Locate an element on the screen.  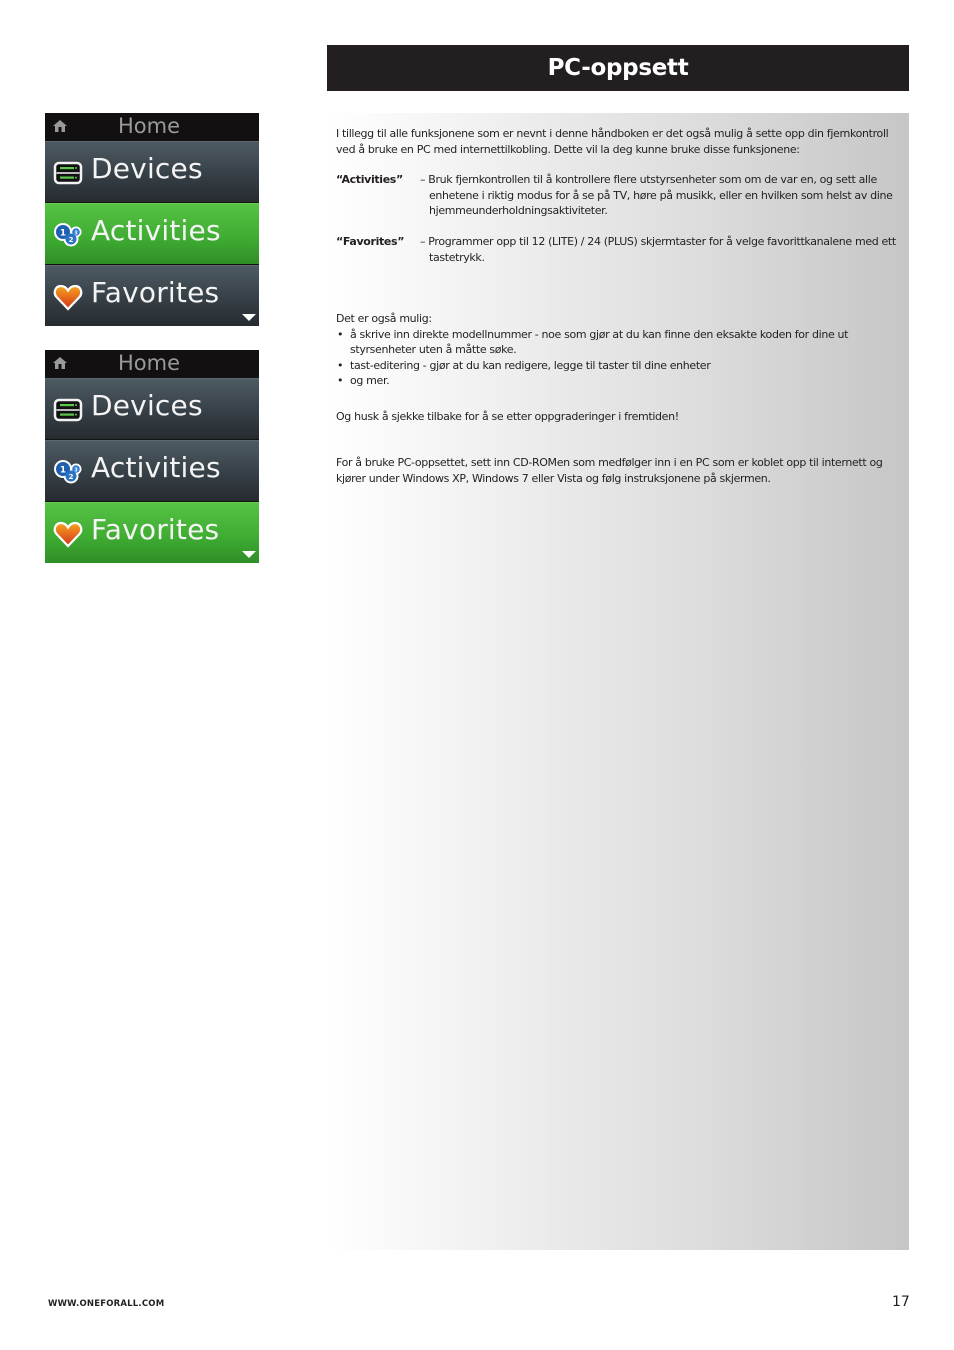
list-item: • og mer. is located at coordinates (363, 380).